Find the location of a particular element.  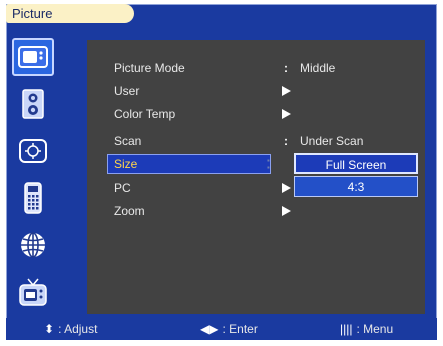

footer-adjust-label: : Adjust is located at coordinates (78, 329).